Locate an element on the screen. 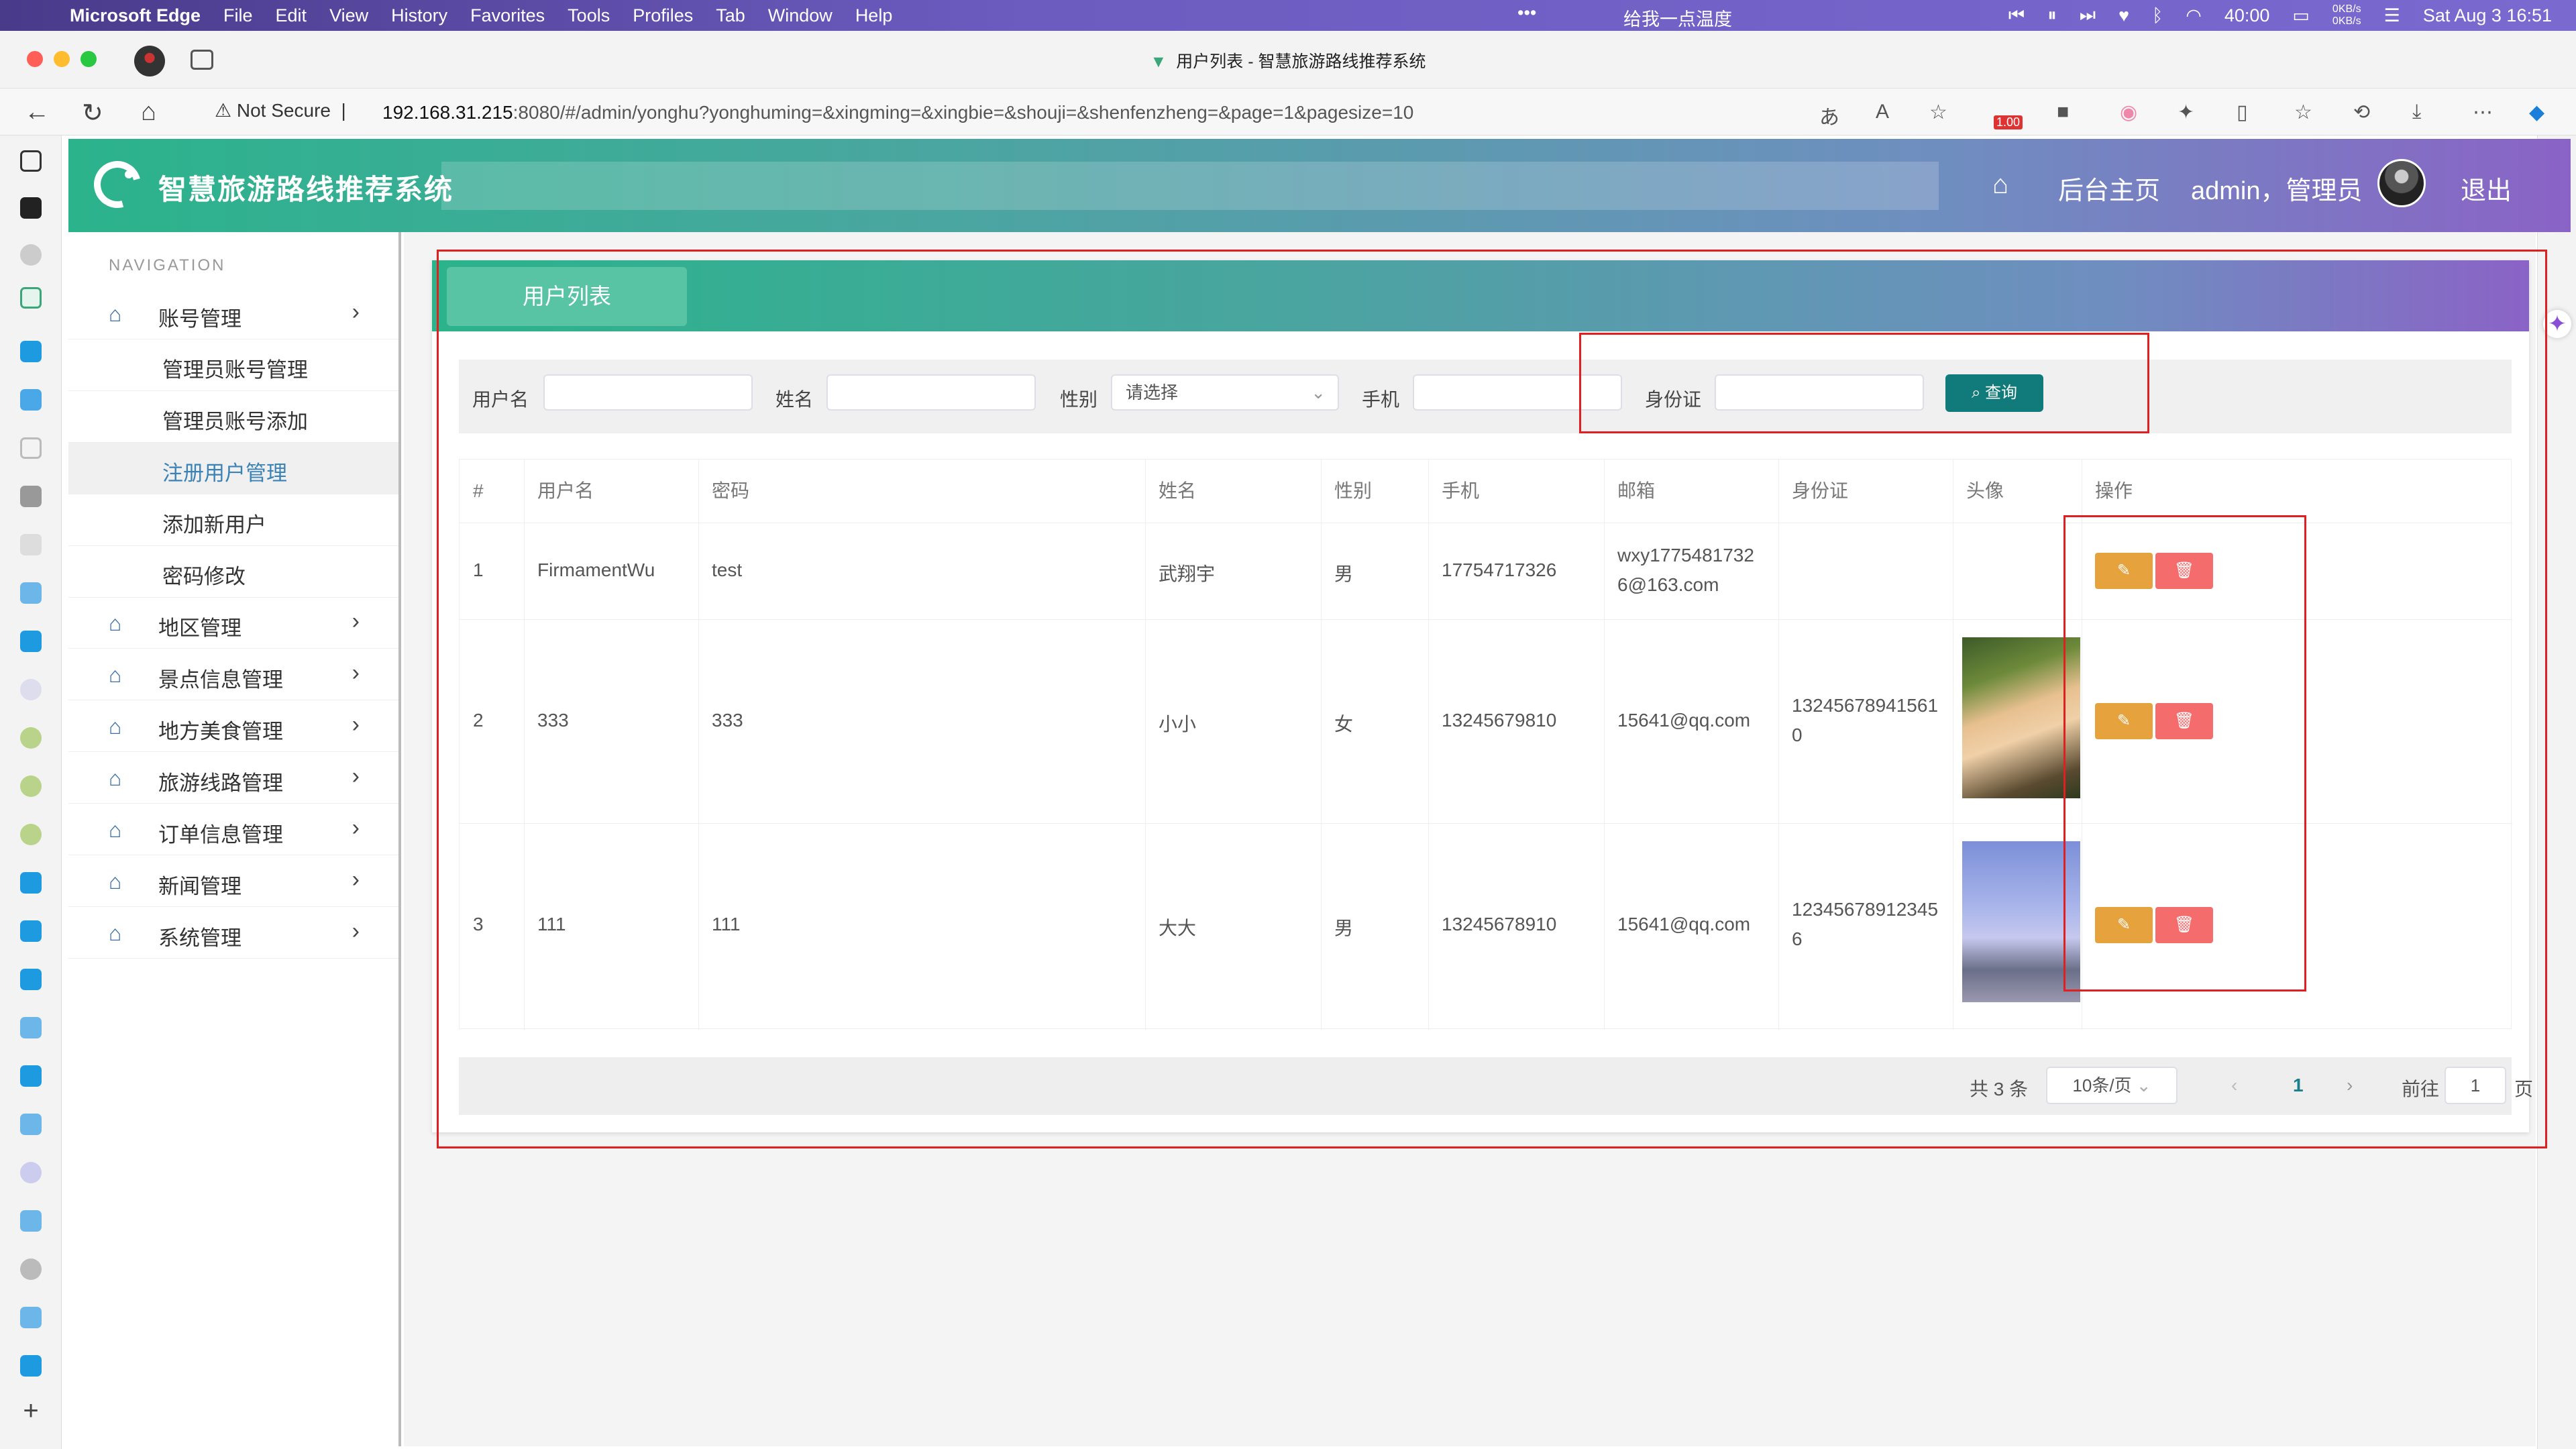 This screenshot has width=2576, height=1449. backend-home-link: 后台主页 is located at coordinates (2109, 188).